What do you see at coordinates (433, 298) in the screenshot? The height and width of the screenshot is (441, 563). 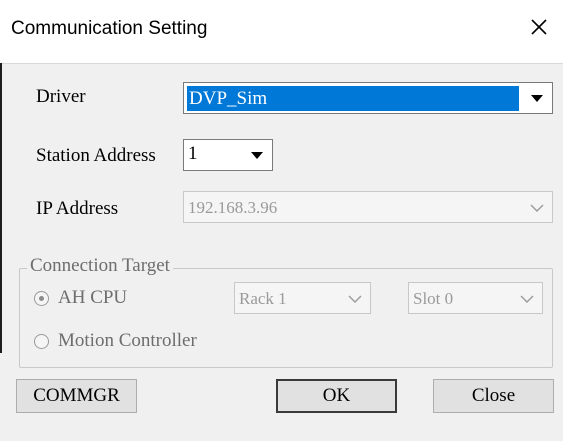 I see `slot-value: Slot 0` at bounding box center [433, 298].